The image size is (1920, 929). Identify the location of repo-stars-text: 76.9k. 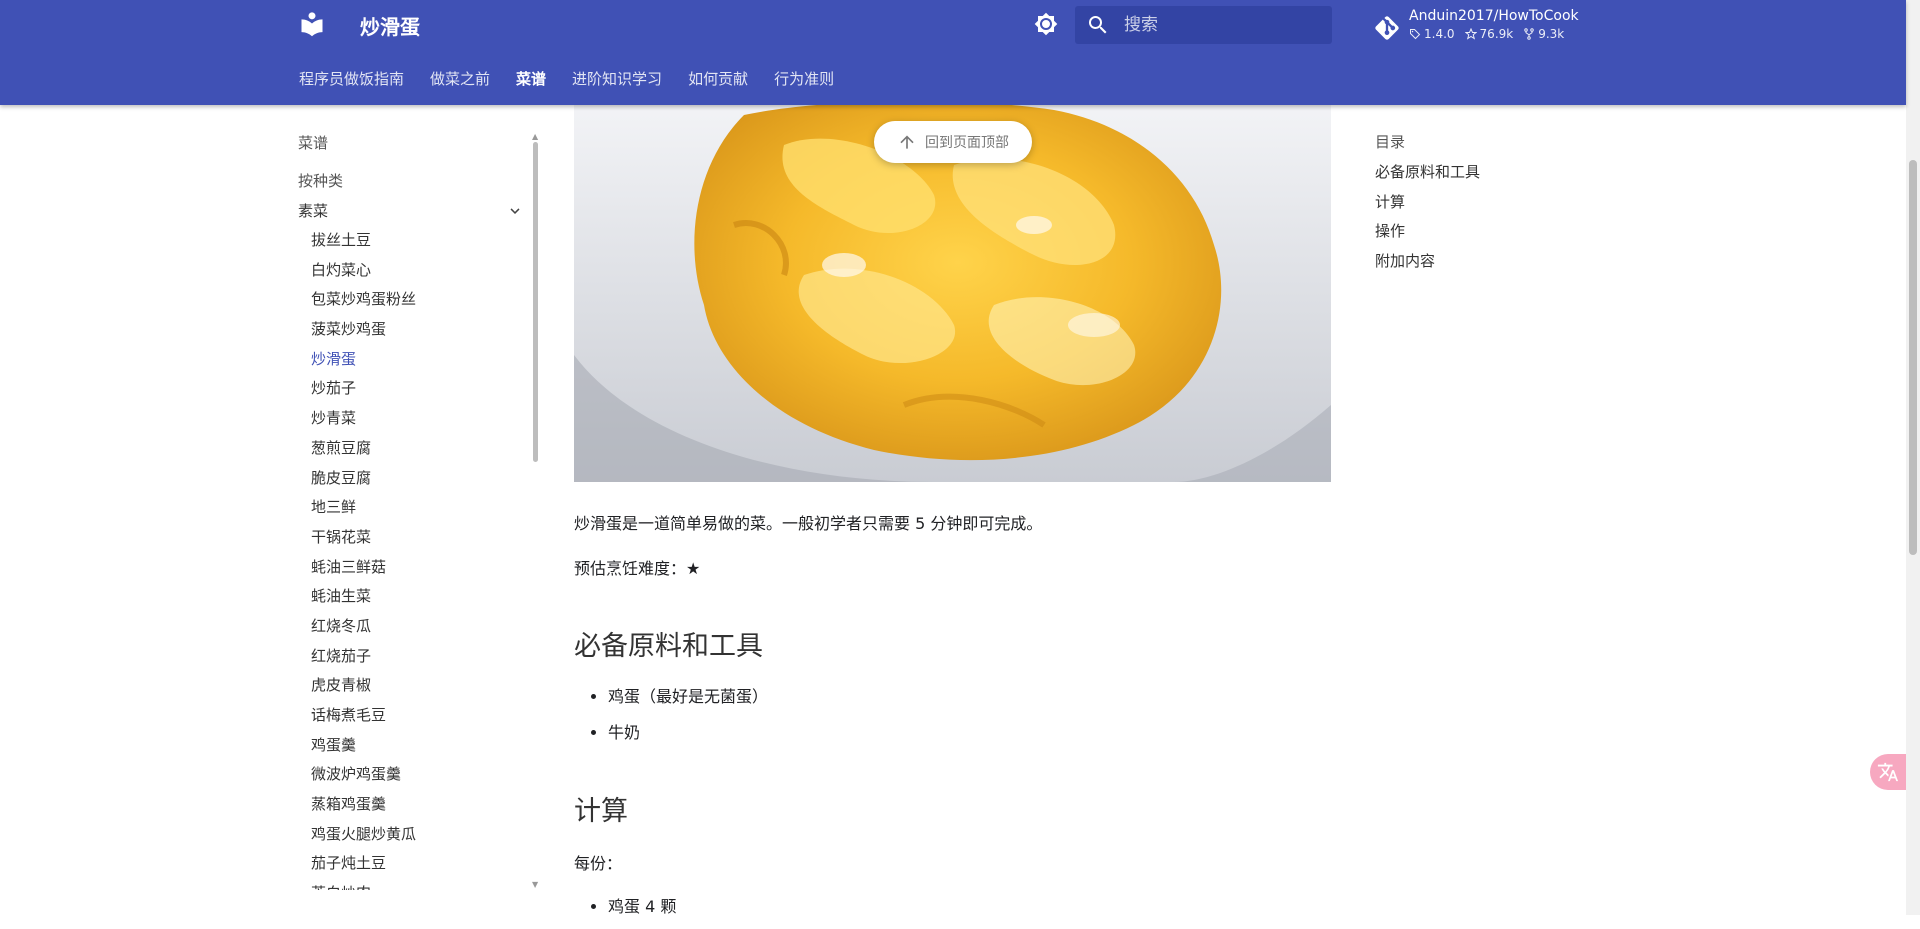
(1496, 34).